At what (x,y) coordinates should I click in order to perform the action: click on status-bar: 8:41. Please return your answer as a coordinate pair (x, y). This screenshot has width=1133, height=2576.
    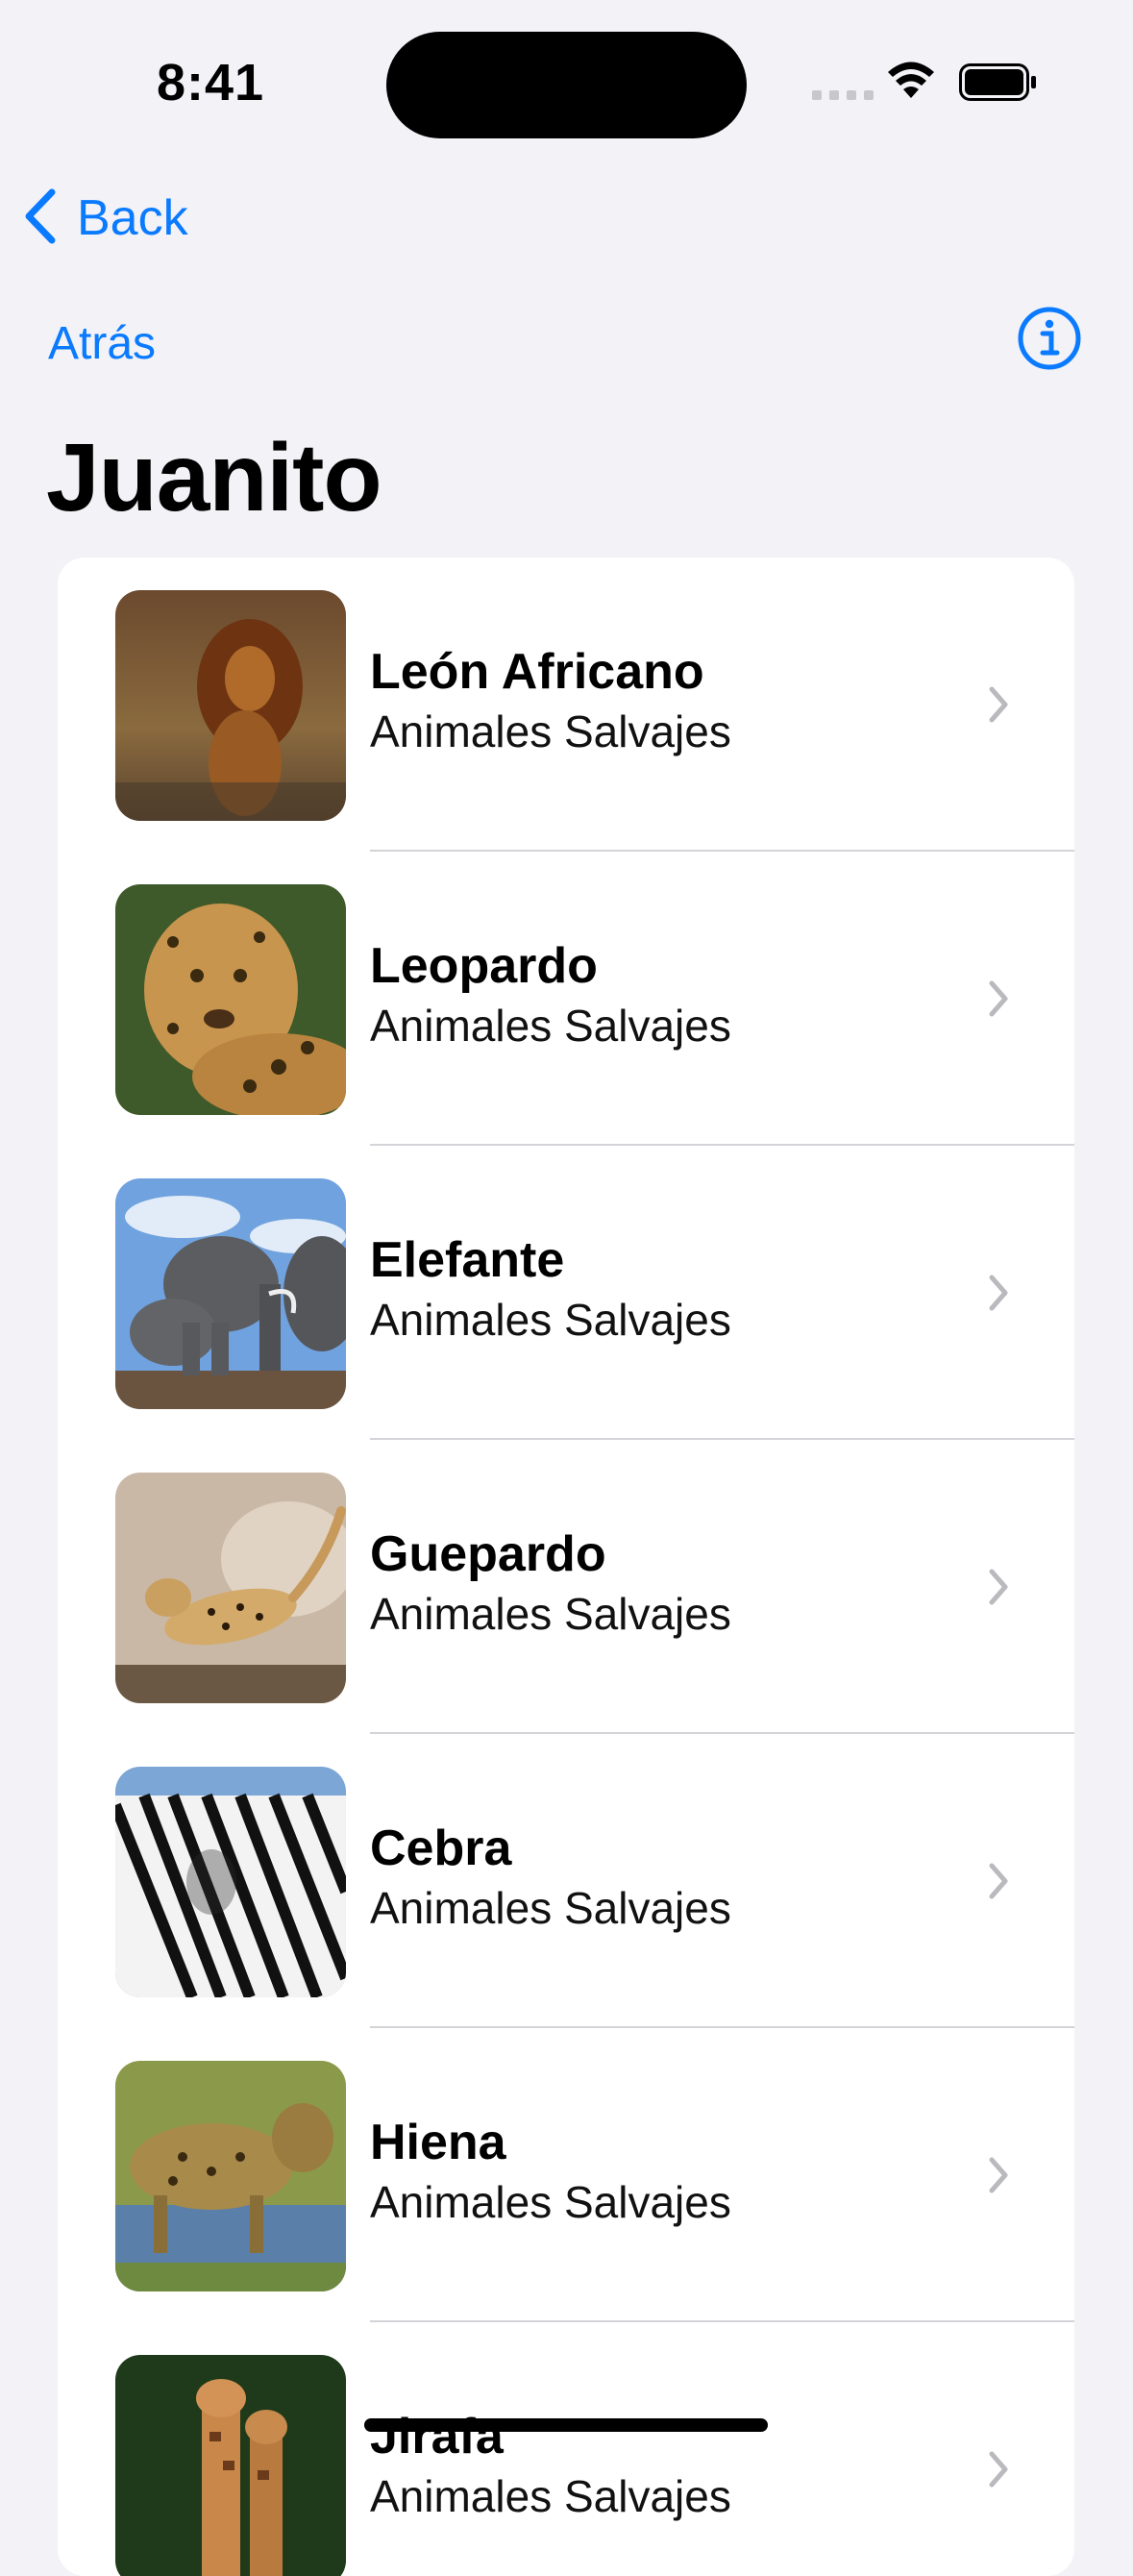
    Looking at the image, I should click on (566, 82).